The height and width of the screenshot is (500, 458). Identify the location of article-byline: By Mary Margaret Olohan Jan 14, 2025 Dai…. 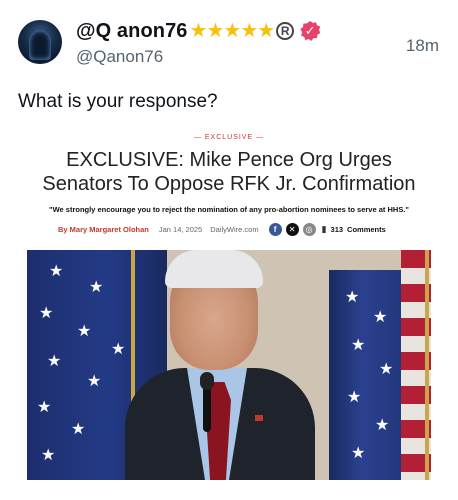
(222, 229).